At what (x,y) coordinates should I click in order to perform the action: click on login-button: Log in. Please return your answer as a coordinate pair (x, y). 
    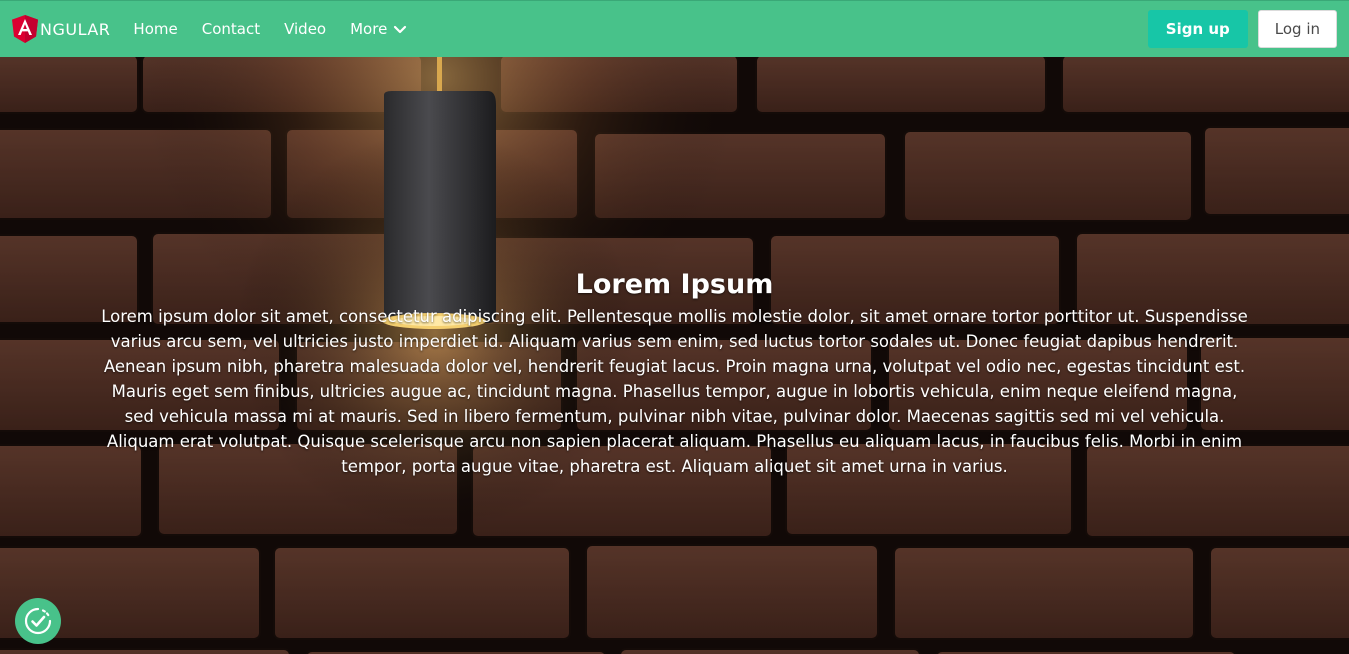
    Looking at the image, I should click on (1297, 29).